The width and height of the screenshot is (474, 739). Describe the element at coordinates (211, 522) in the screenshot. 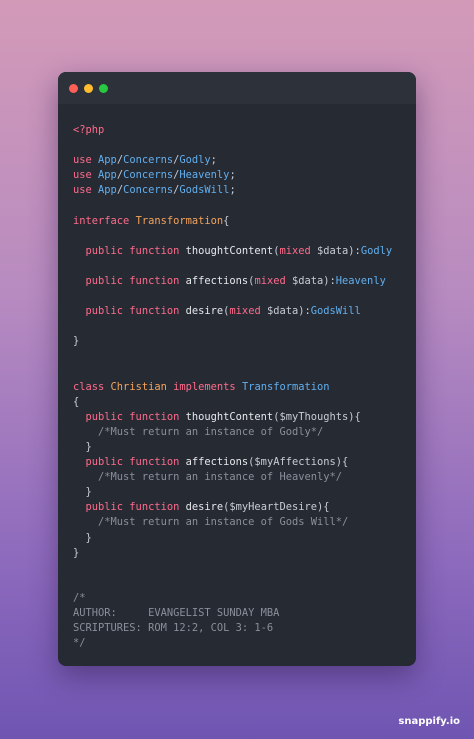

I see `code-token: /*Must return an instance of Gods Will*/` at that location.